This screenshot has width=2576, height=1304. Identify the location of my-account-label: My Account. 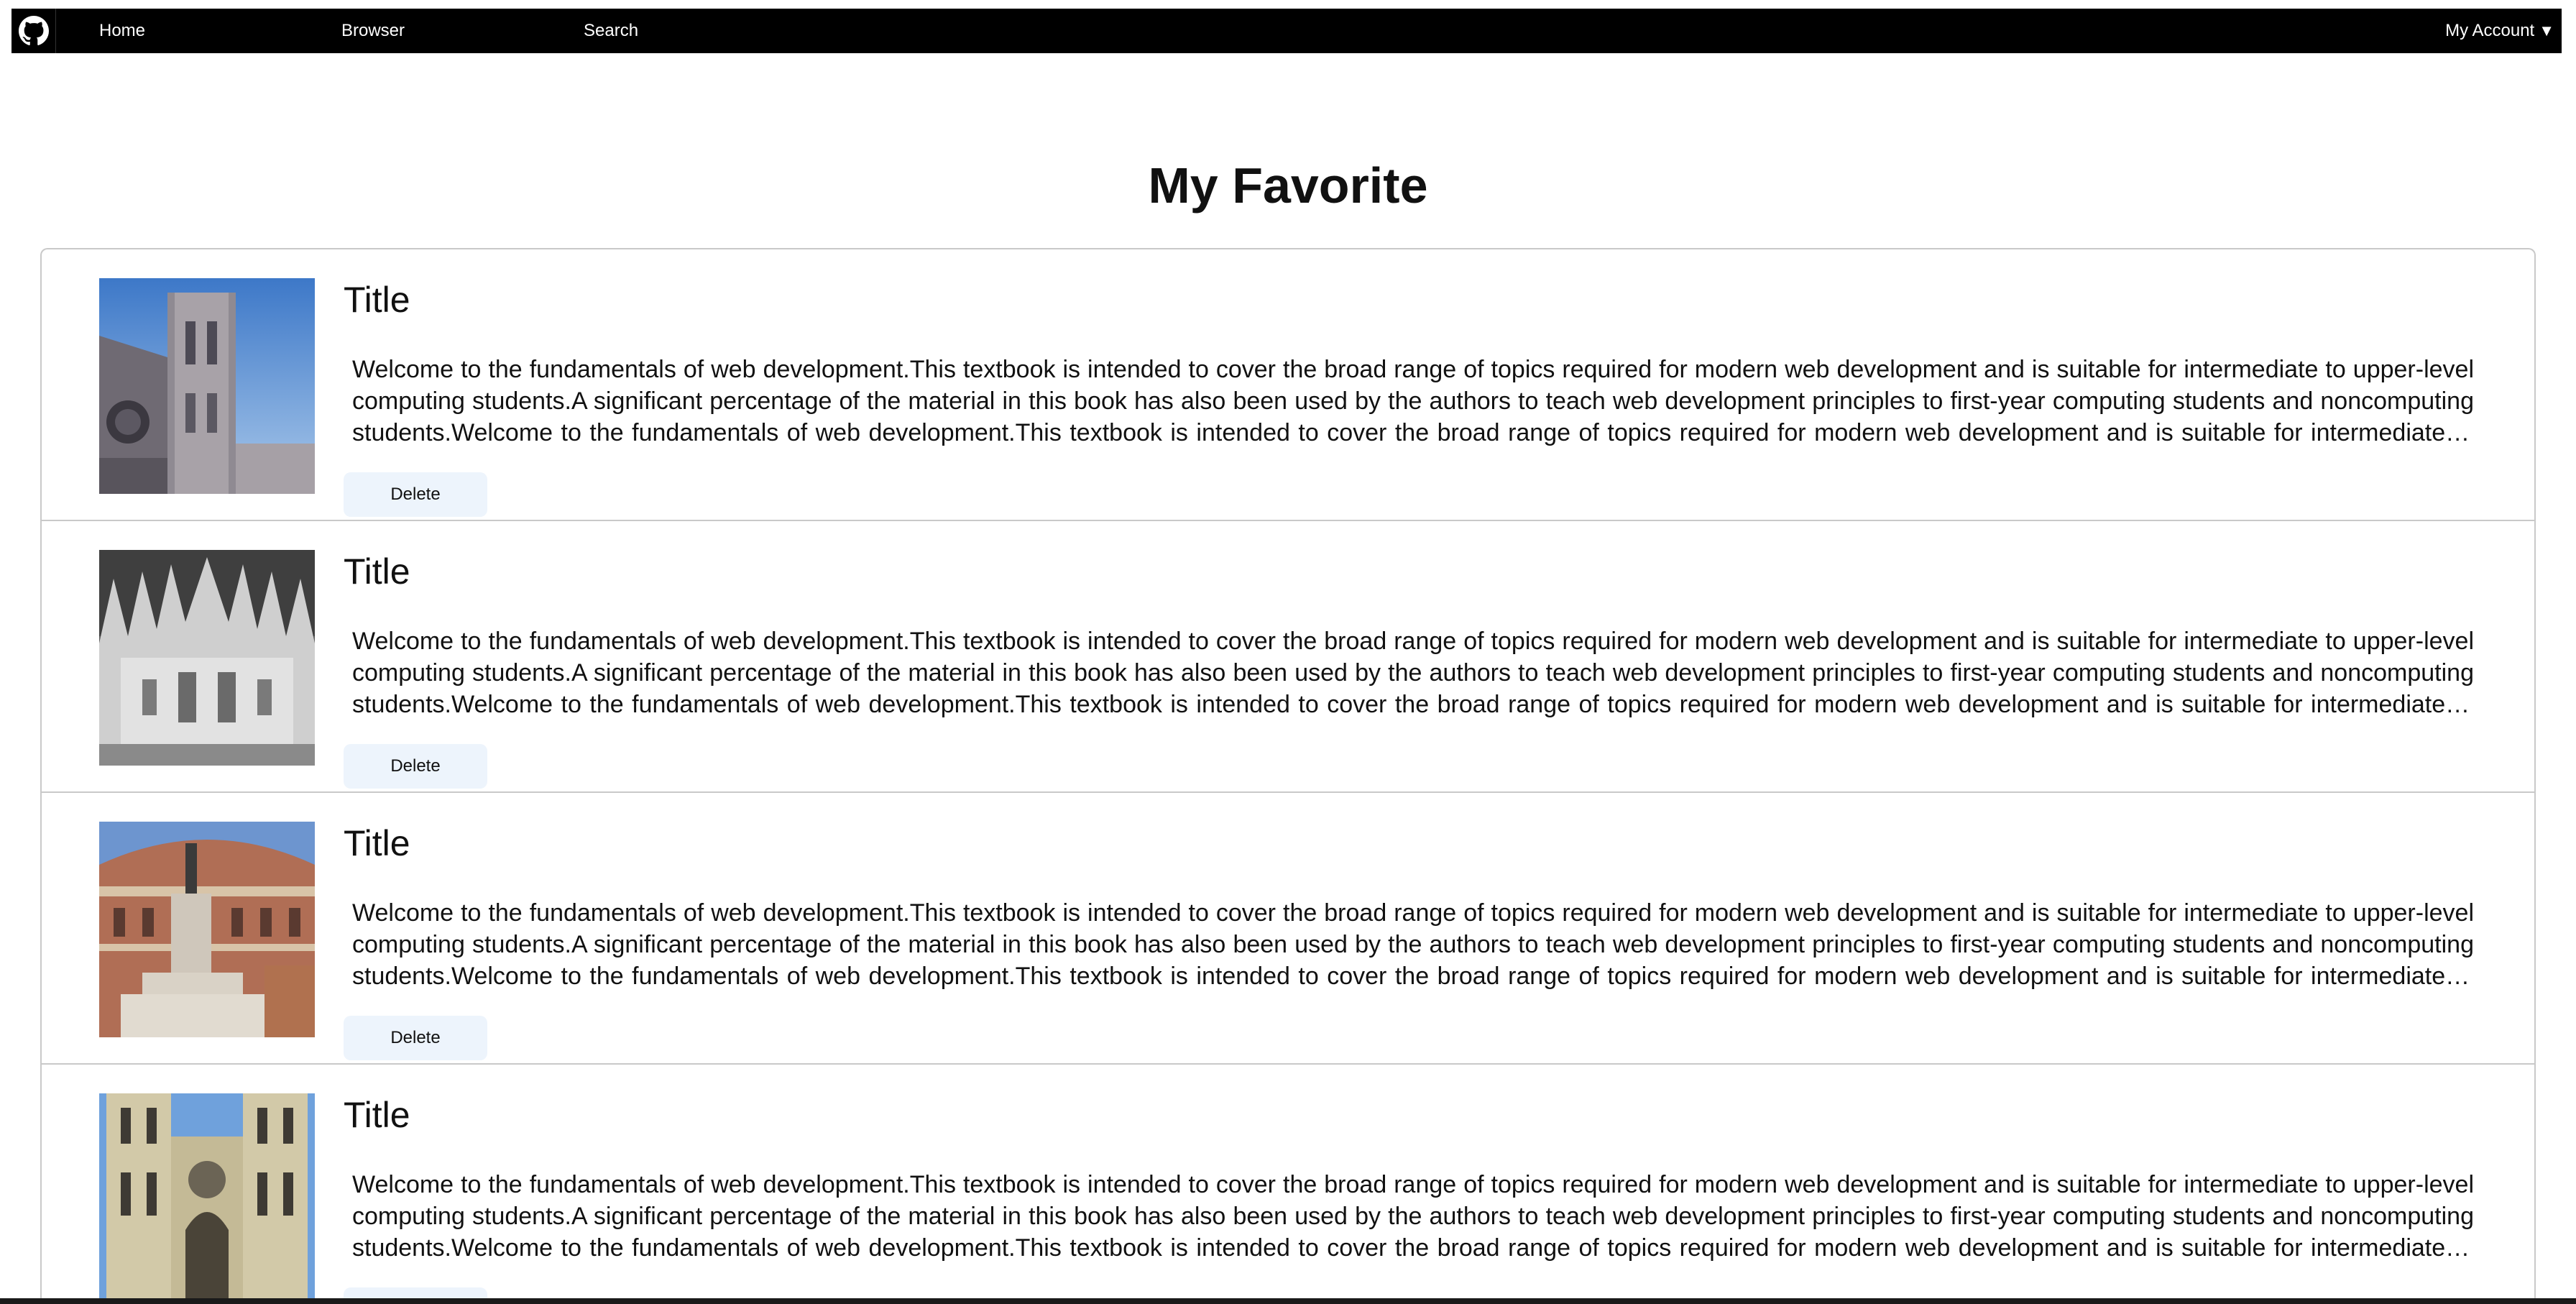
(2490, 31).